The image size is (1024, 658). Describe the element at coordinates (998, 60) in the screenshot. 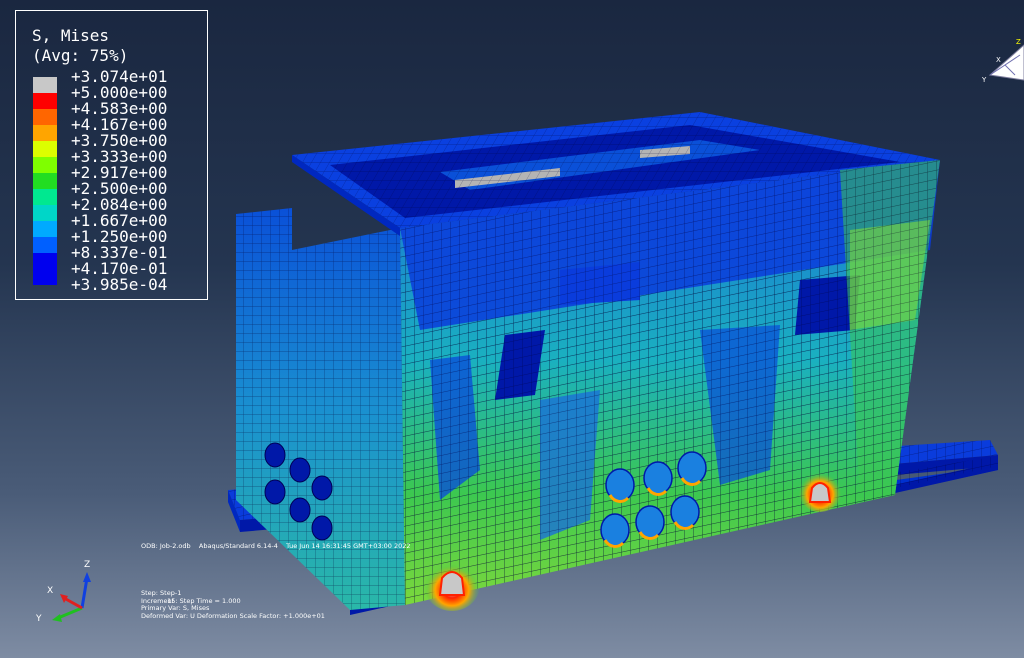

I see `view-cube-x-label: X` at that location.